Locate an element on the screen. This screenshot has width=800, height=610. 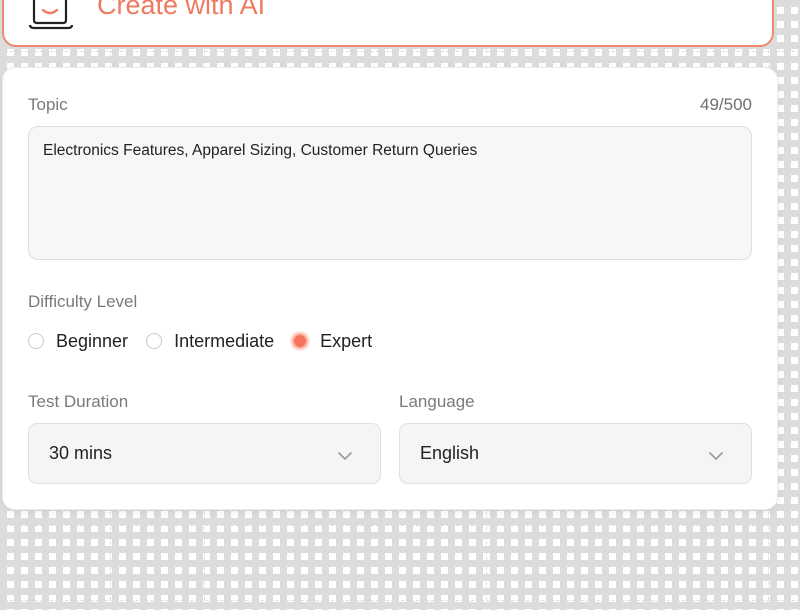
test-duration-label: Test Duration is located at coordinates (78, 401).